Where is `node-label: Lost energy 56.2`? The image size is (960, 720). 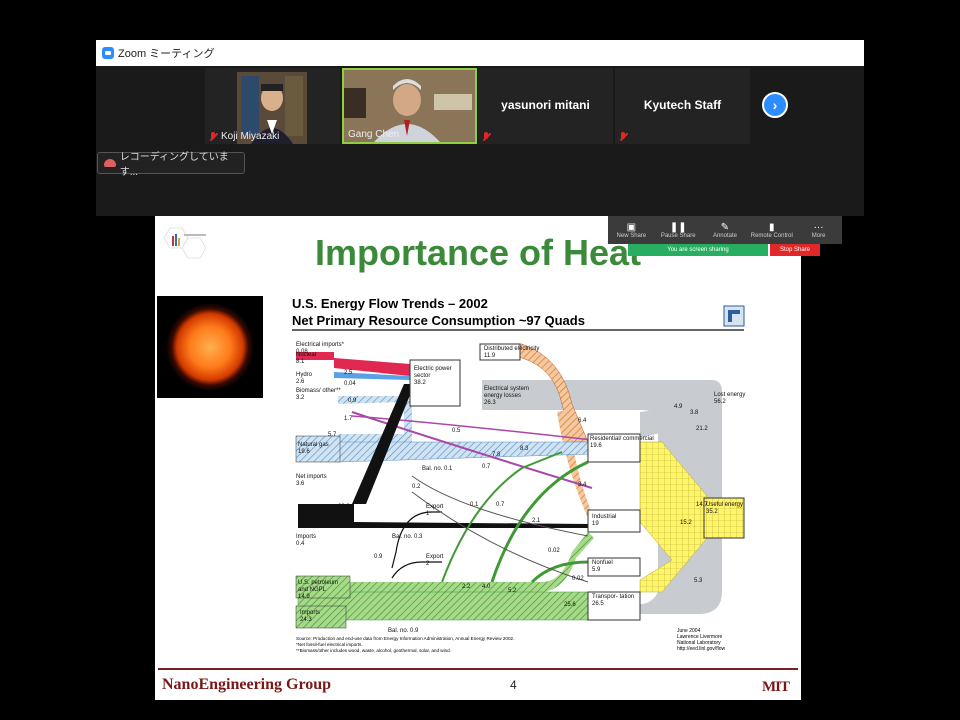
node-label: Lost energy 56.2 is located at coordinates (729, 398).